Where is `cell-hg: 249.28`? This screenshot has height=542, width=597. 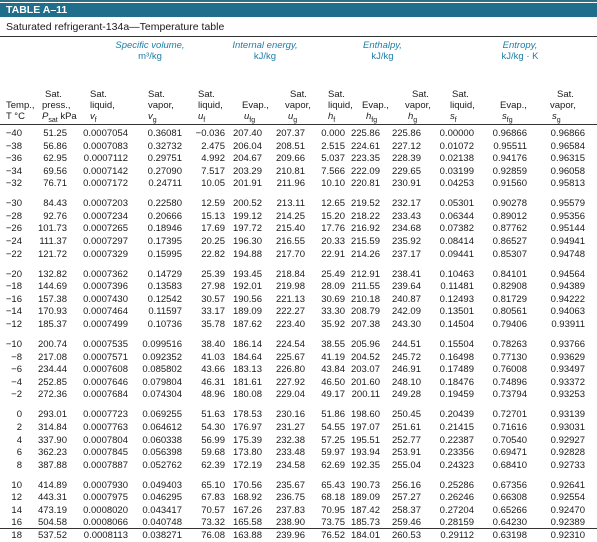
cell-hg: 249.28 is located at coordinates (406, 395).